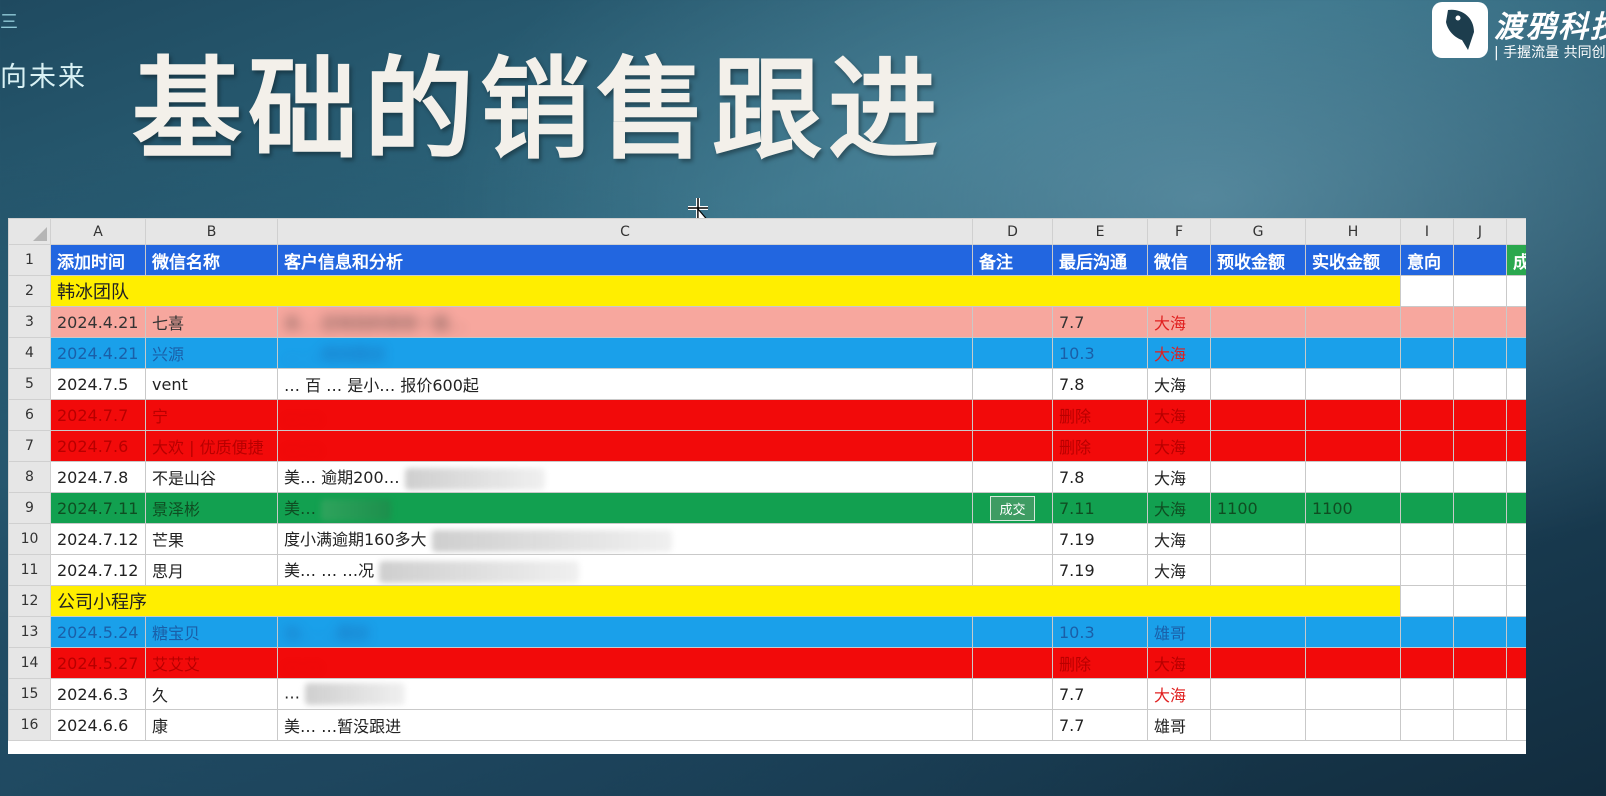 The height and width of the screenshot is (796, 1606). What do you see at coordinates (1258, 231) in the screenshot?
I see `col-header-g: G` at bounding box center [1258, 231].